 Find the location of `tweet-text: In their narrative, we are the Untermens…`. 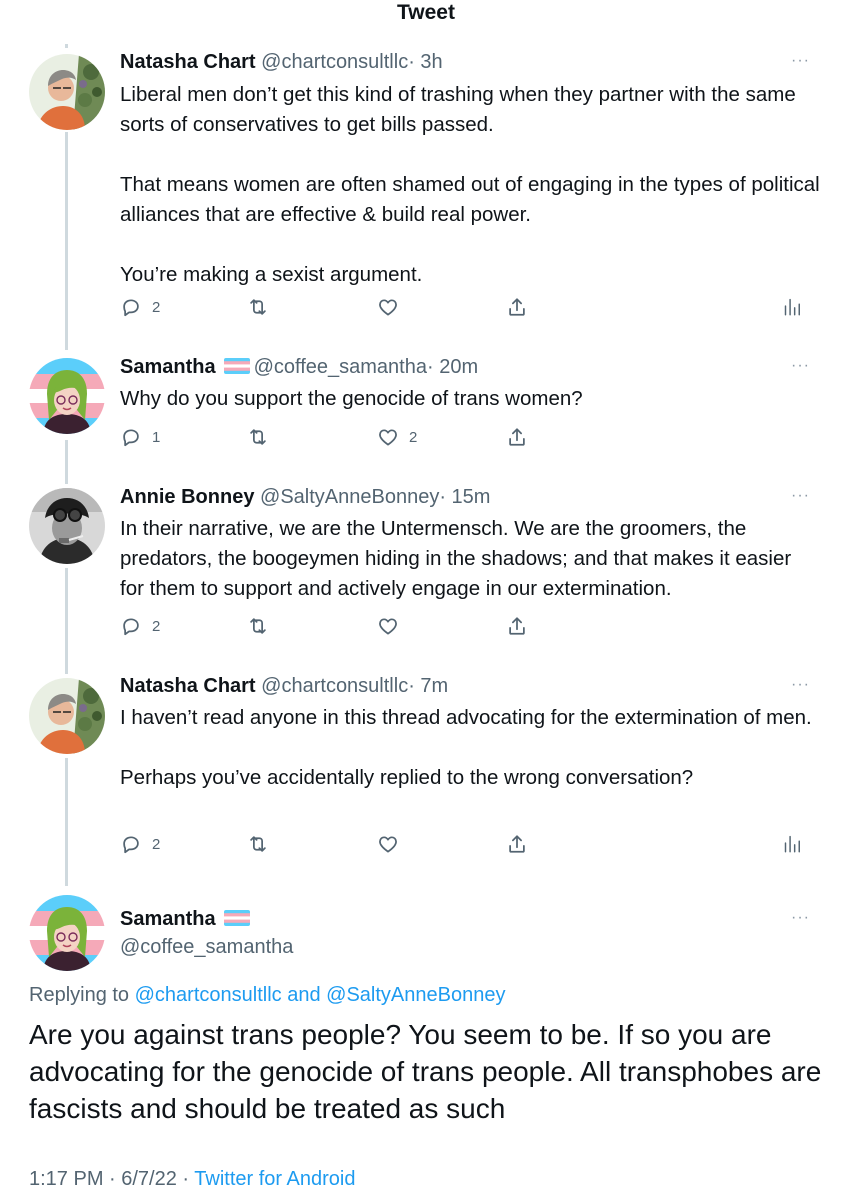

tweet-text: In their narrative, we are the Untermens… is located at coordinates (458, 558).